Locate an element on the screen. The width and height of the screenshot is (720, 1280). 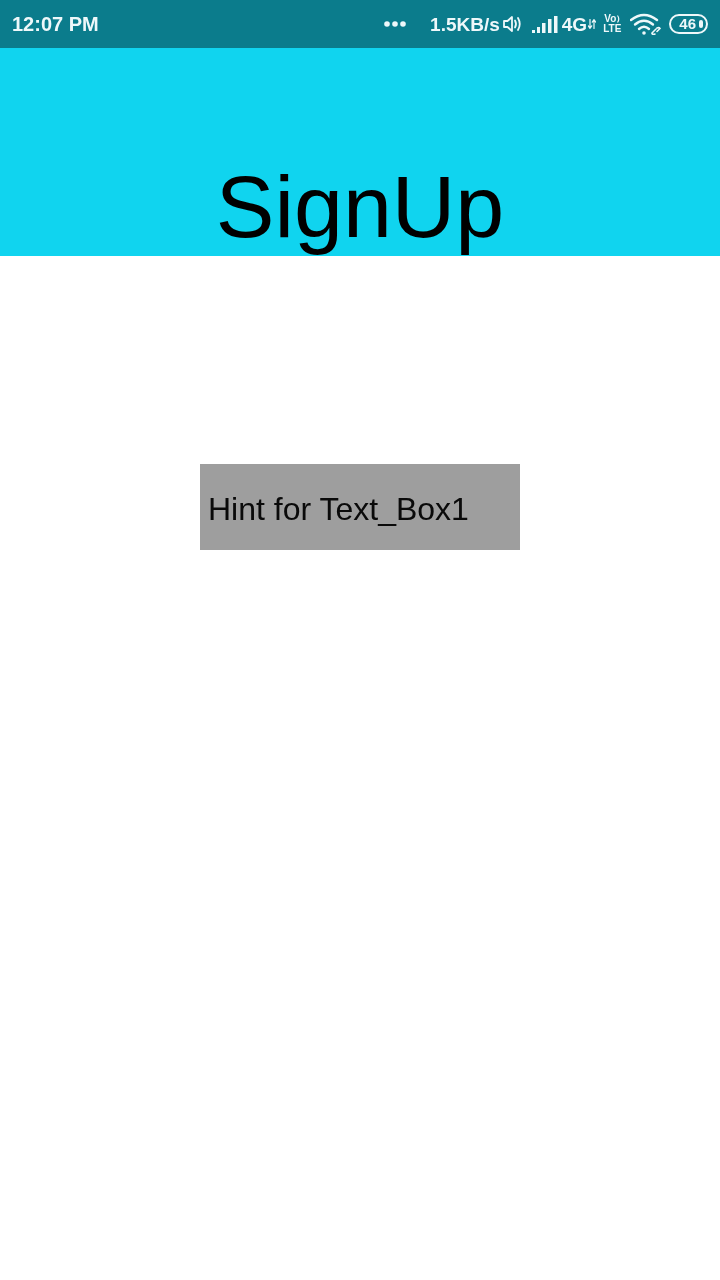
wifi-icon is located at coordinates (647, 24).